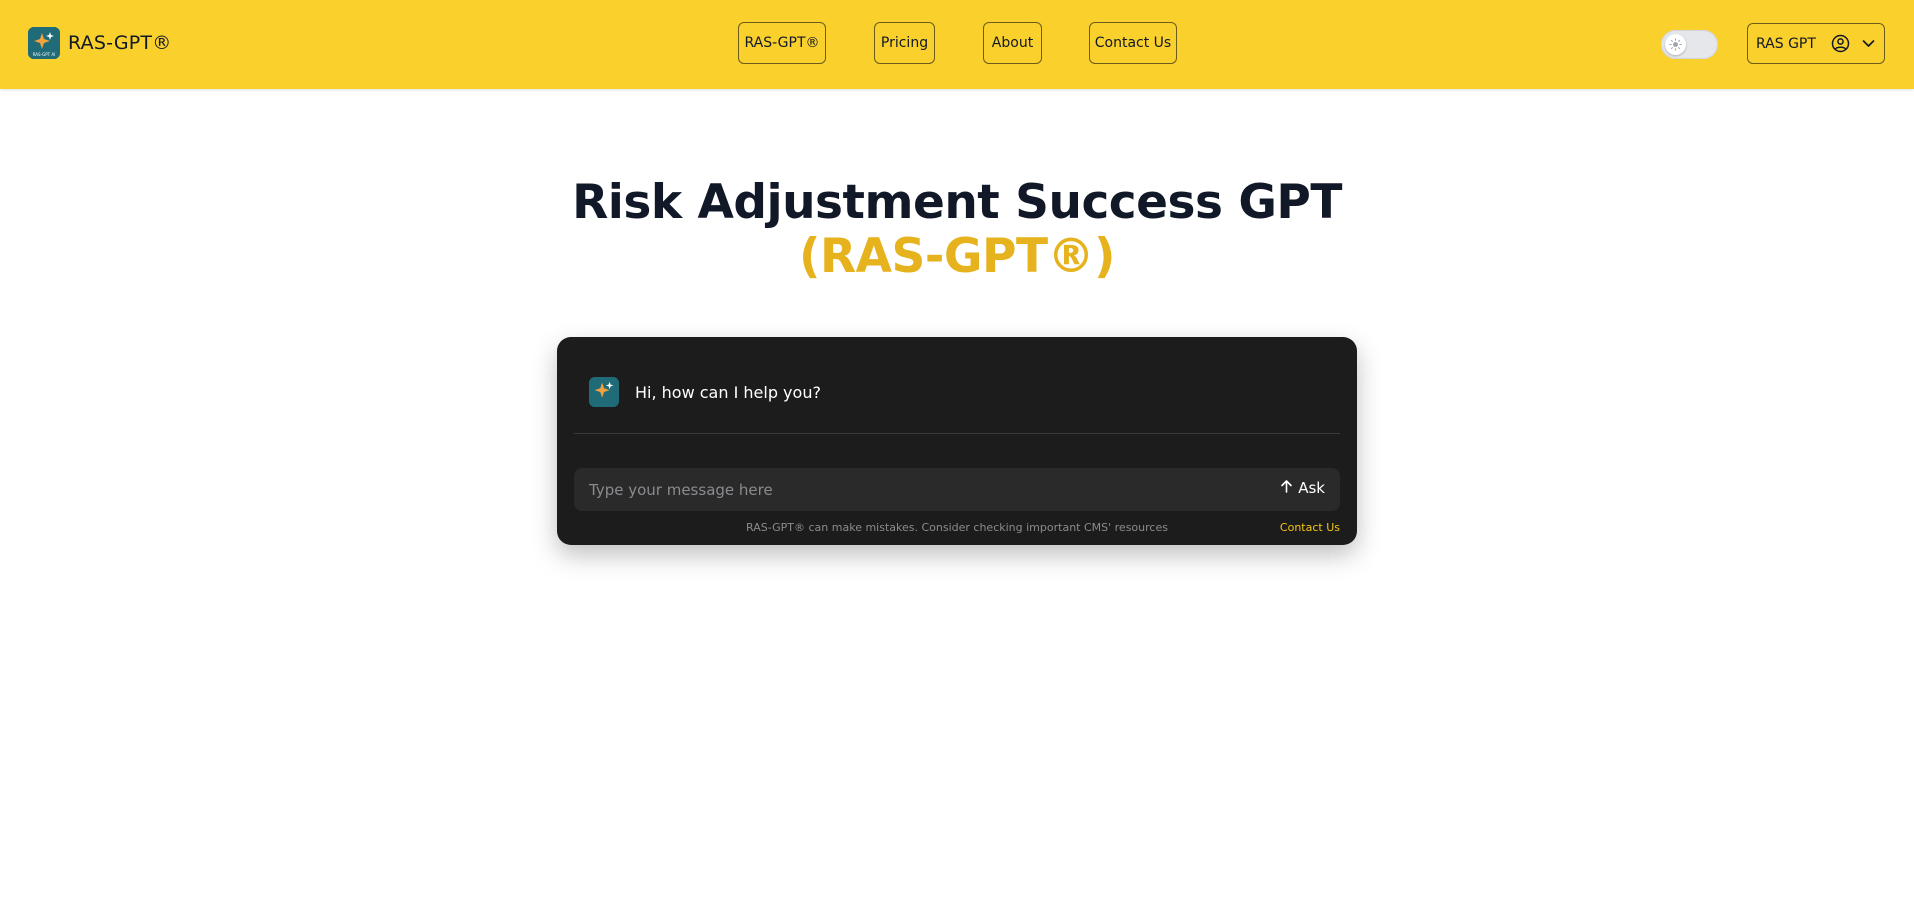  I want to click on nav-about: About, so click(1012, 43).